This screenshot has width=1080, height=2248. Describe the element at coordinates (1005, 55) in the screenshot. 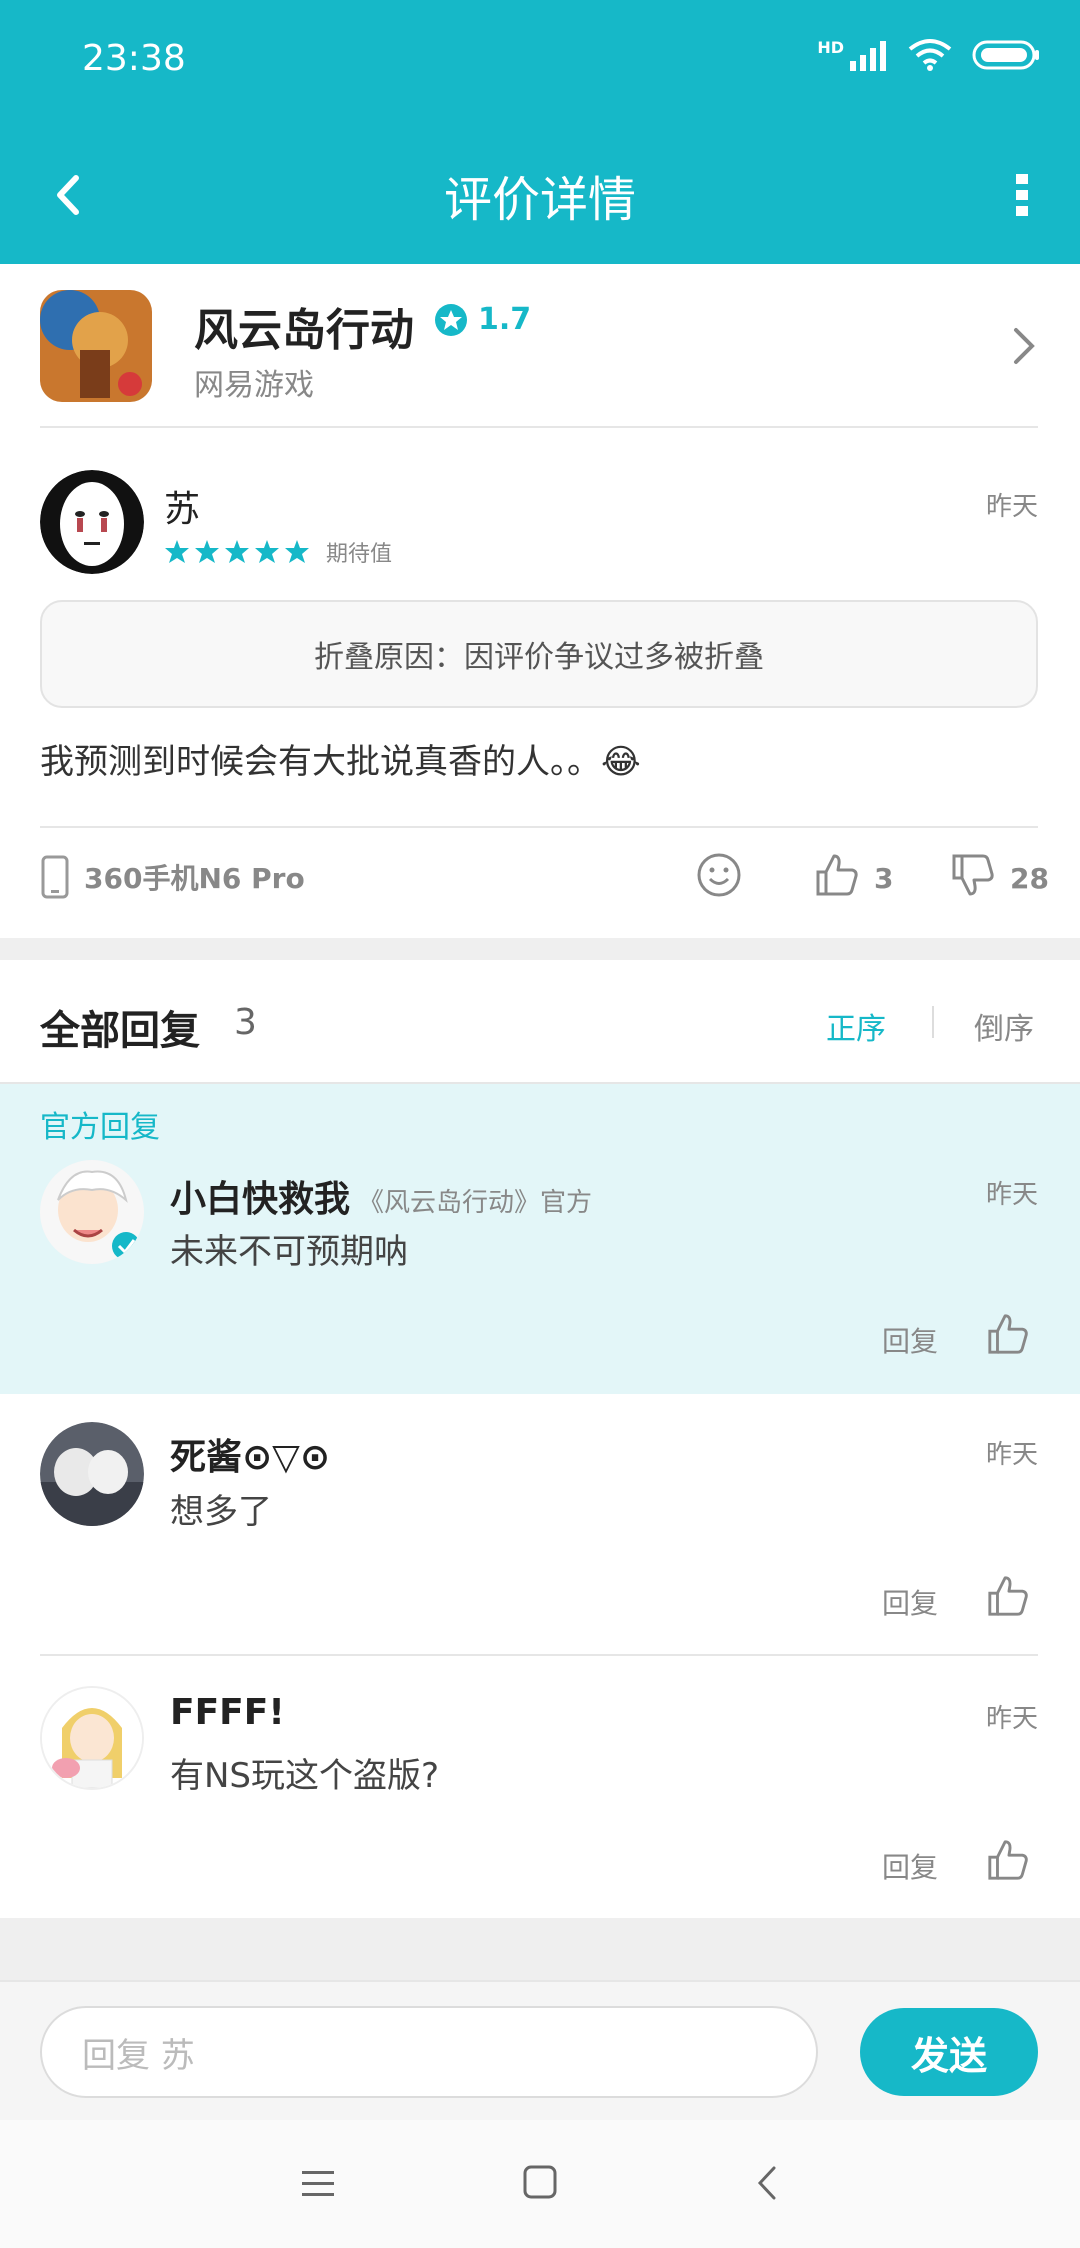

I see `battery-icon` at that location.